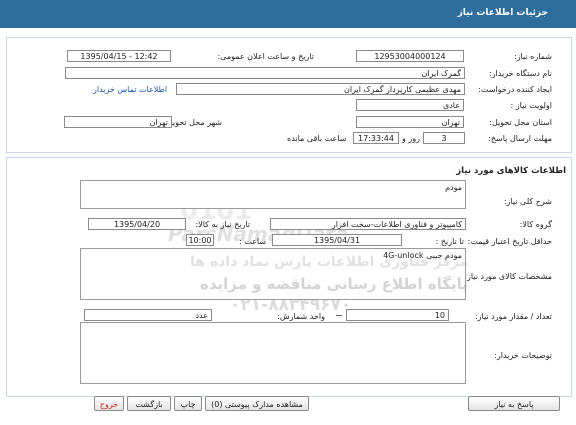 This screenshot has width=576, height=425. What do you see at coordinates (535, 224) in the screenshot?
I see `goods-group-label: گروه کالا:` at bounding box center [535, 224].